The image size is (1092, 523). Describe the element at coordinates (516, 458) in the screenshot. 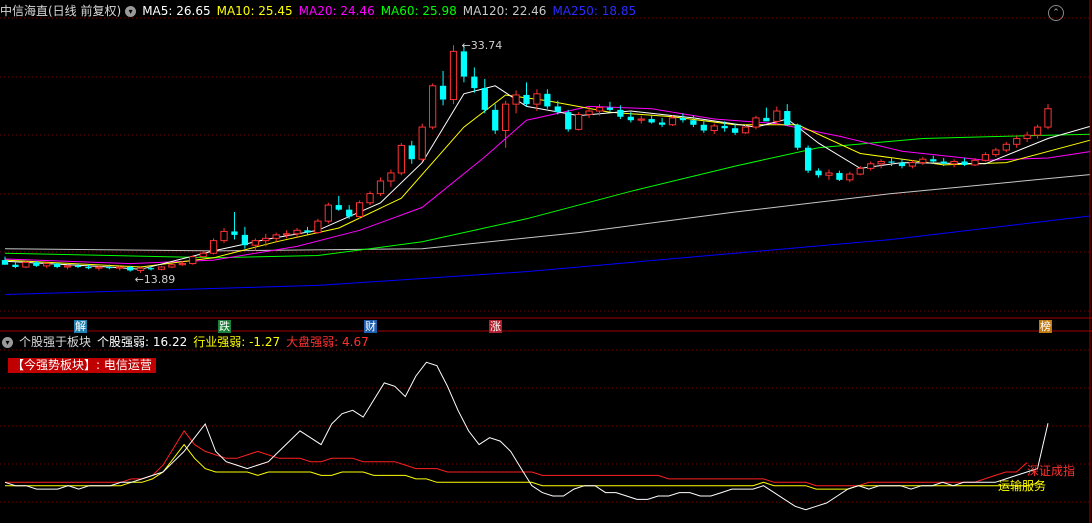

I see `strength-series-line` at that location.